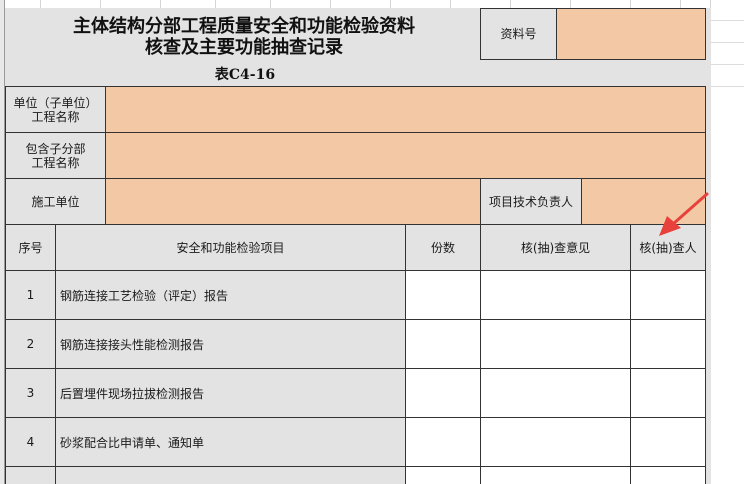  What do you see at coordinates (30, 393) in the screenshot?
I see `row-seq: 3` at bounding box center [30, 393].